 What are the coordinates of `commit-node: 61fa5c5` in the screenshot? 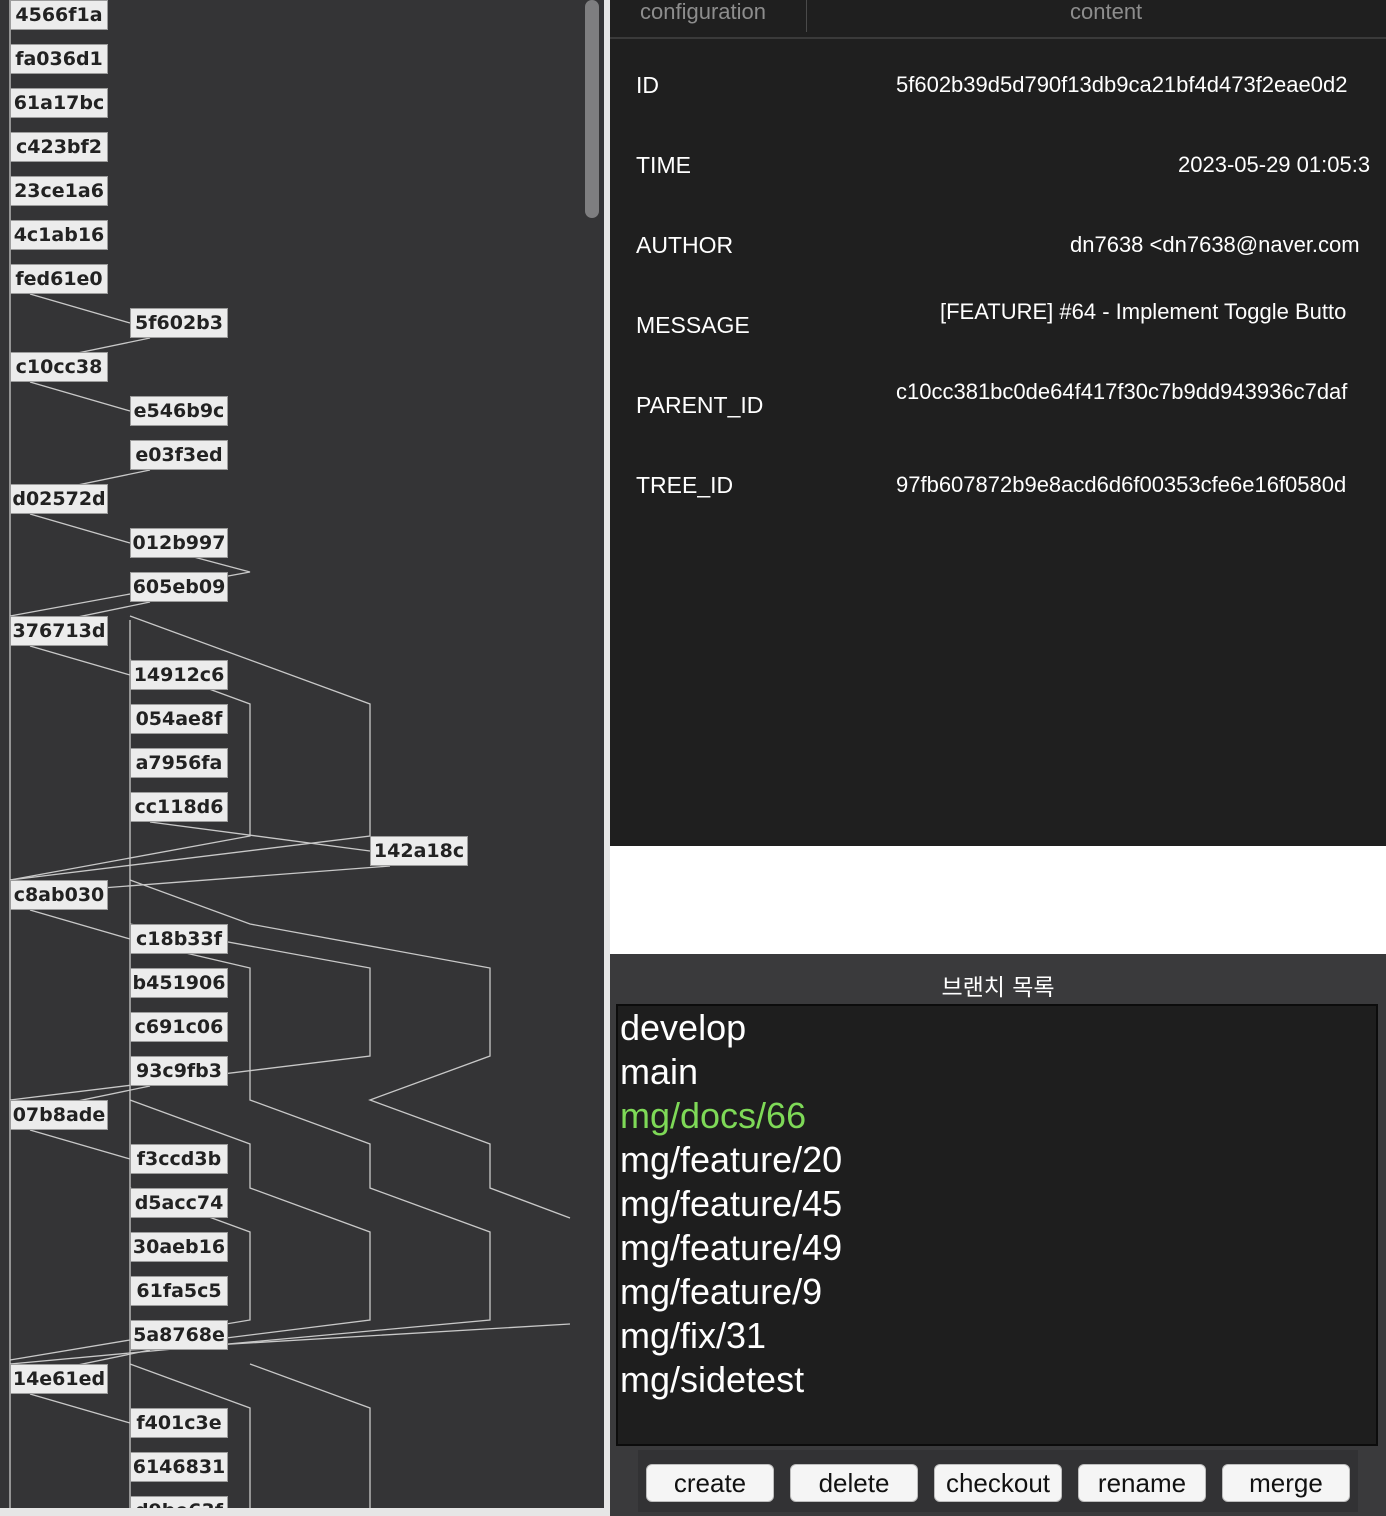 It's located at (179, 1291).